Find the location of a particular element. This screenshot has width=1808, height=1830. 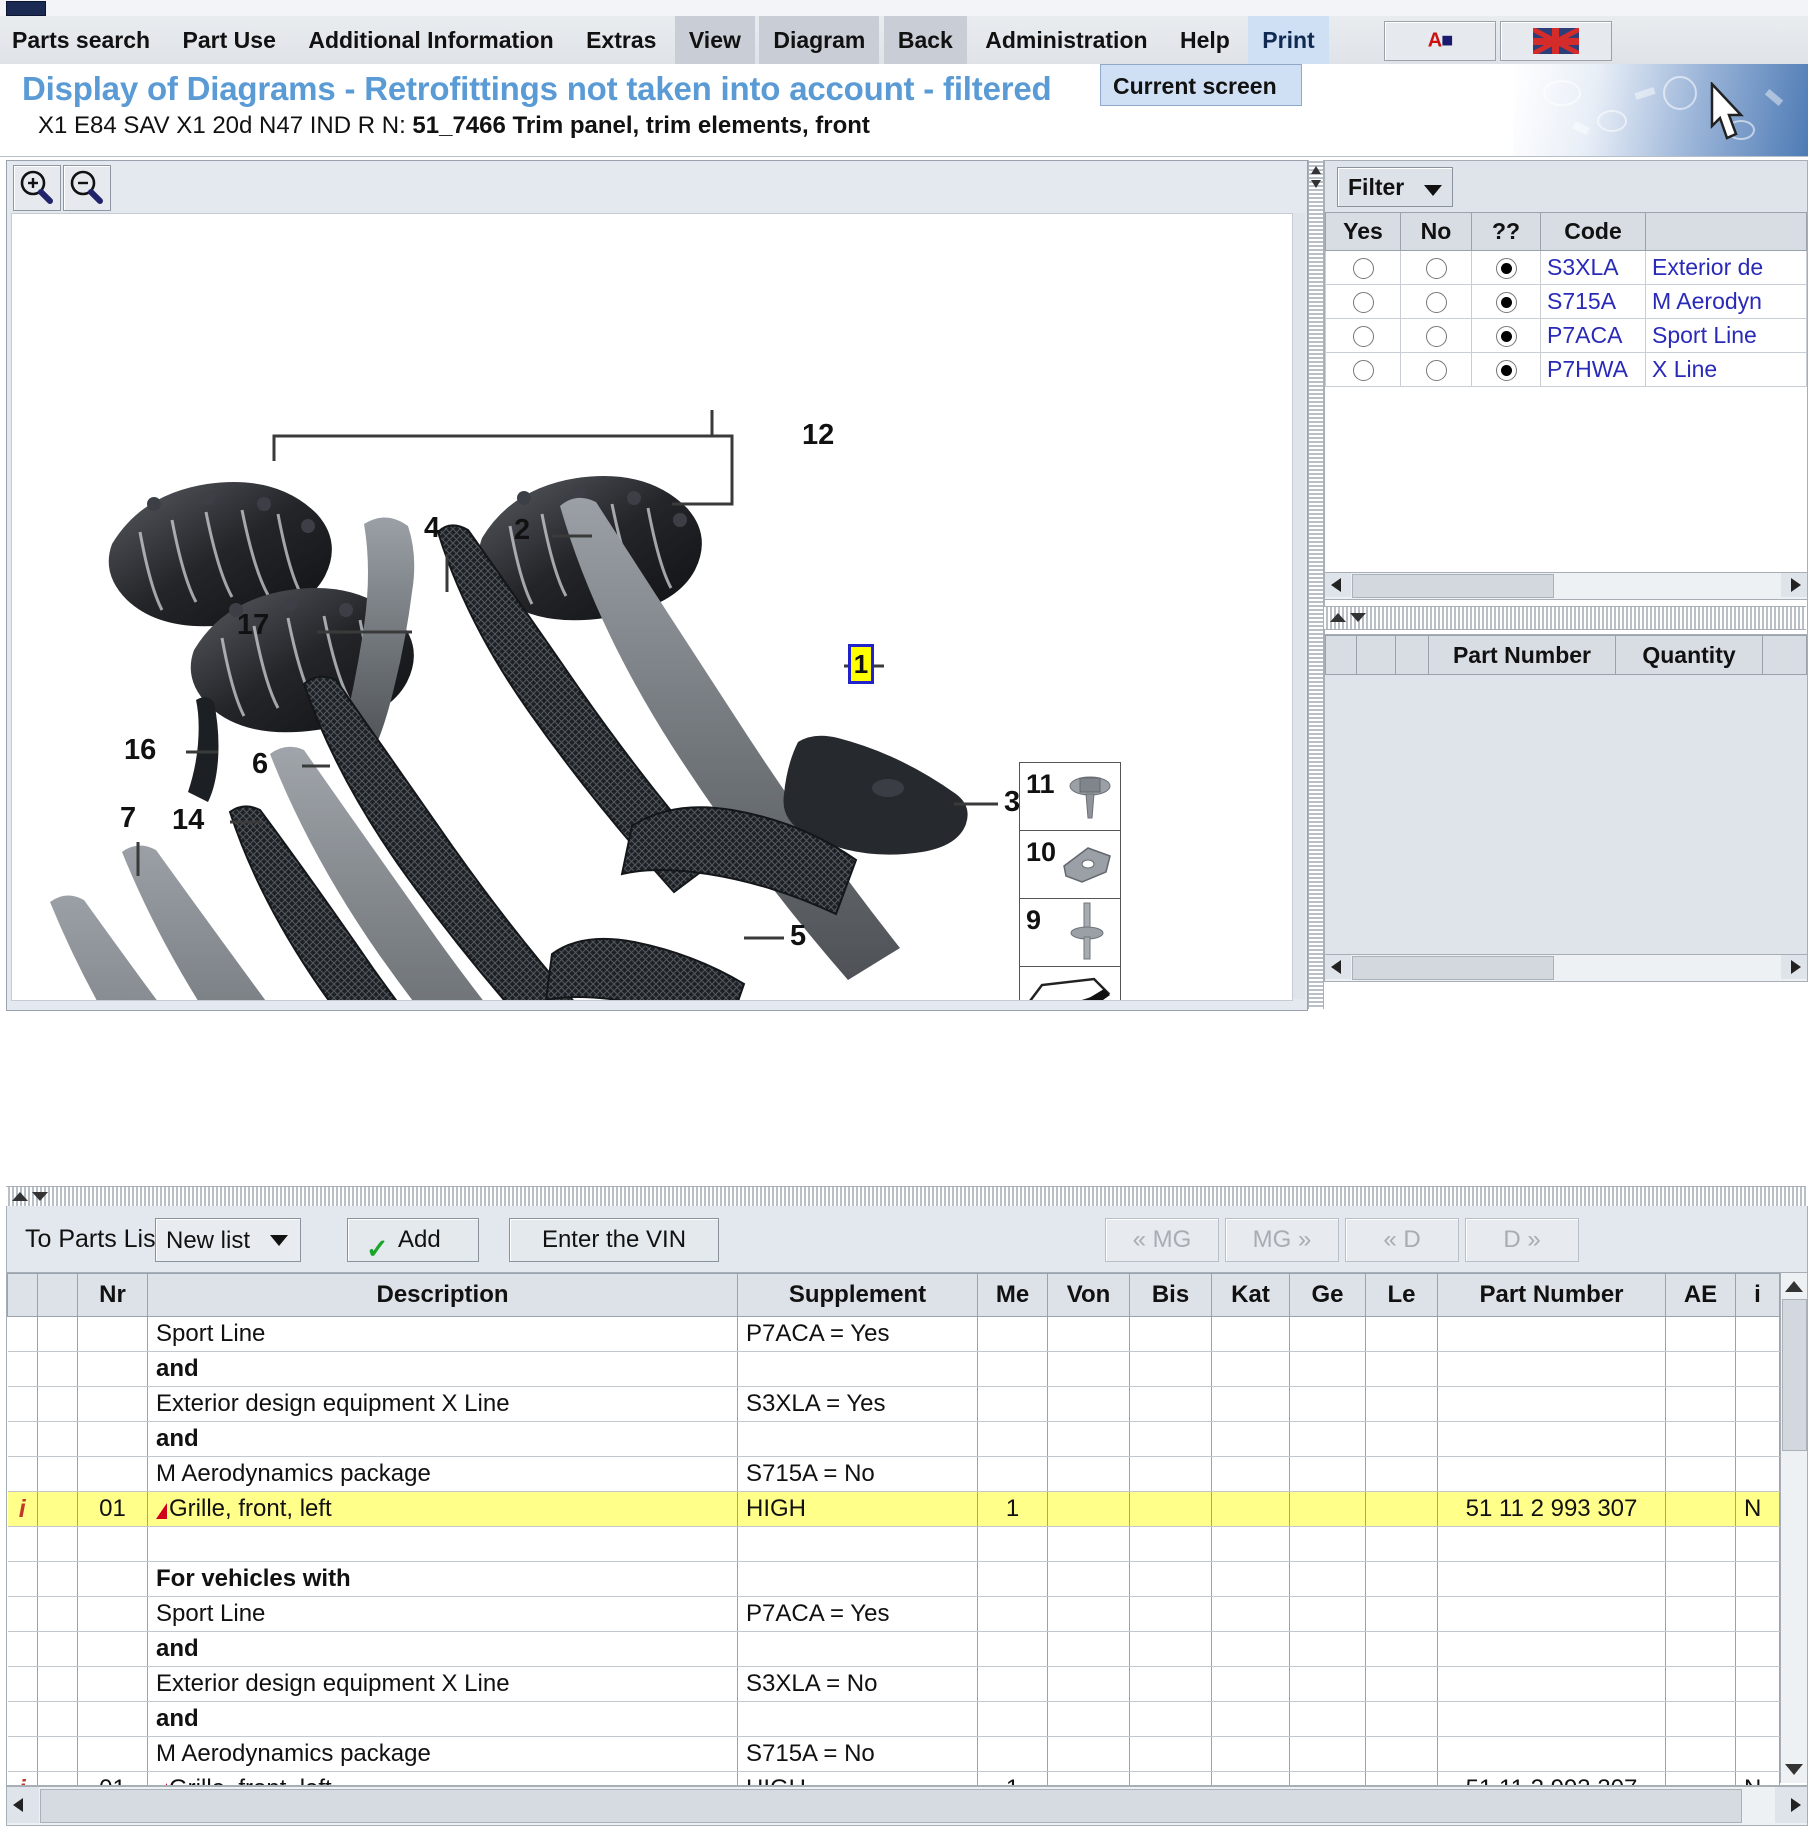

column-header-nr: Nr is located at coordinates (112, 1295).